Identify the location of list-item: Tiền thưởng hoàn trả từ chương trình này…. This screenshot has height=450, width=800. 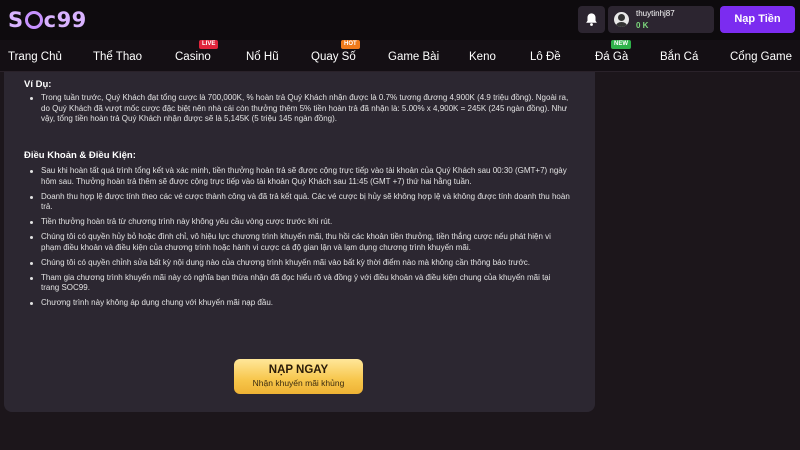
(300, 222).